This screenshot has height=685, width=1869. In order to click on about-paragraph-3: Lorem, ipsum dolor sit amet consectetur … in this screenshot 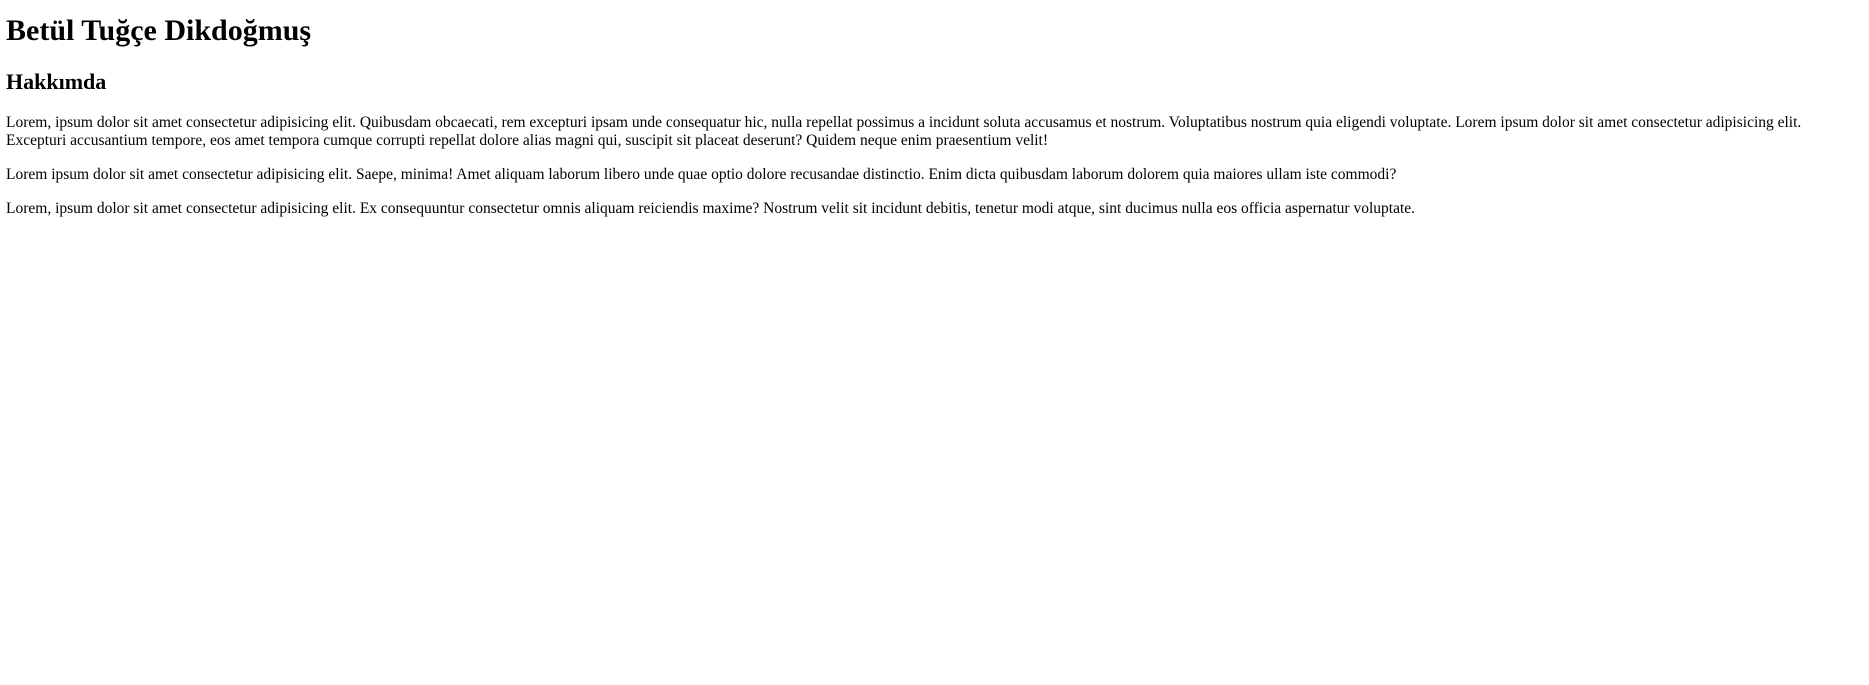, I will do `click(711, 208)`.